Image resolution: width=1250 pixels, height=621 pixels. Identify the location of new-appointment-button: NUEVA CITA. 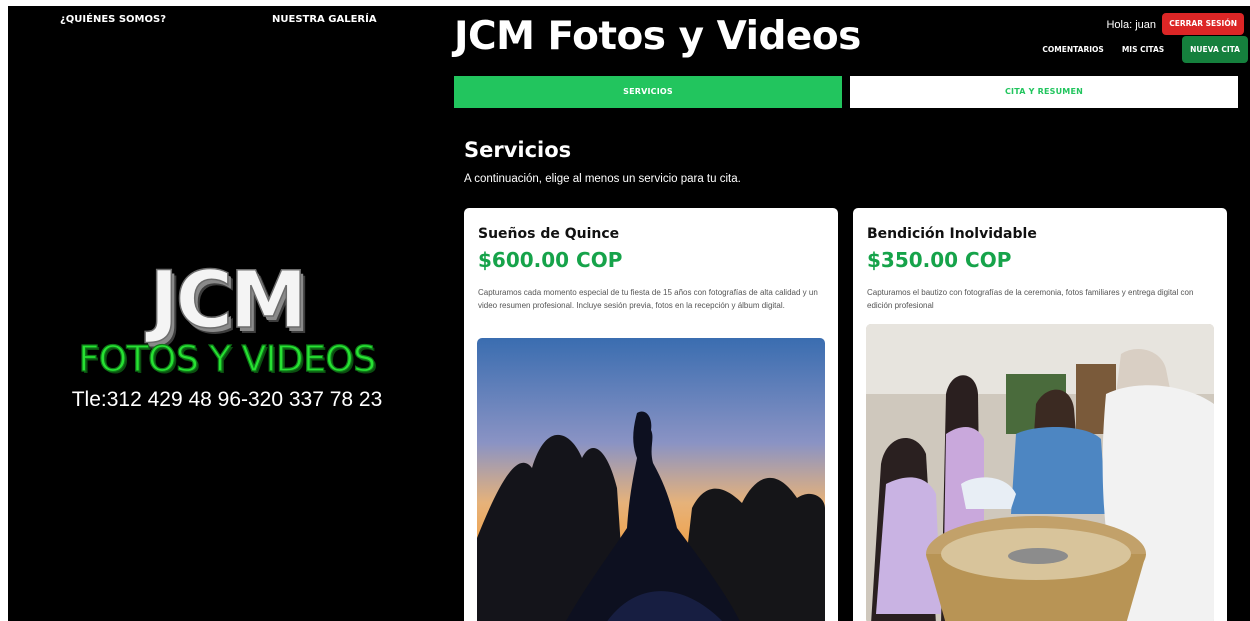
(1215, 49).